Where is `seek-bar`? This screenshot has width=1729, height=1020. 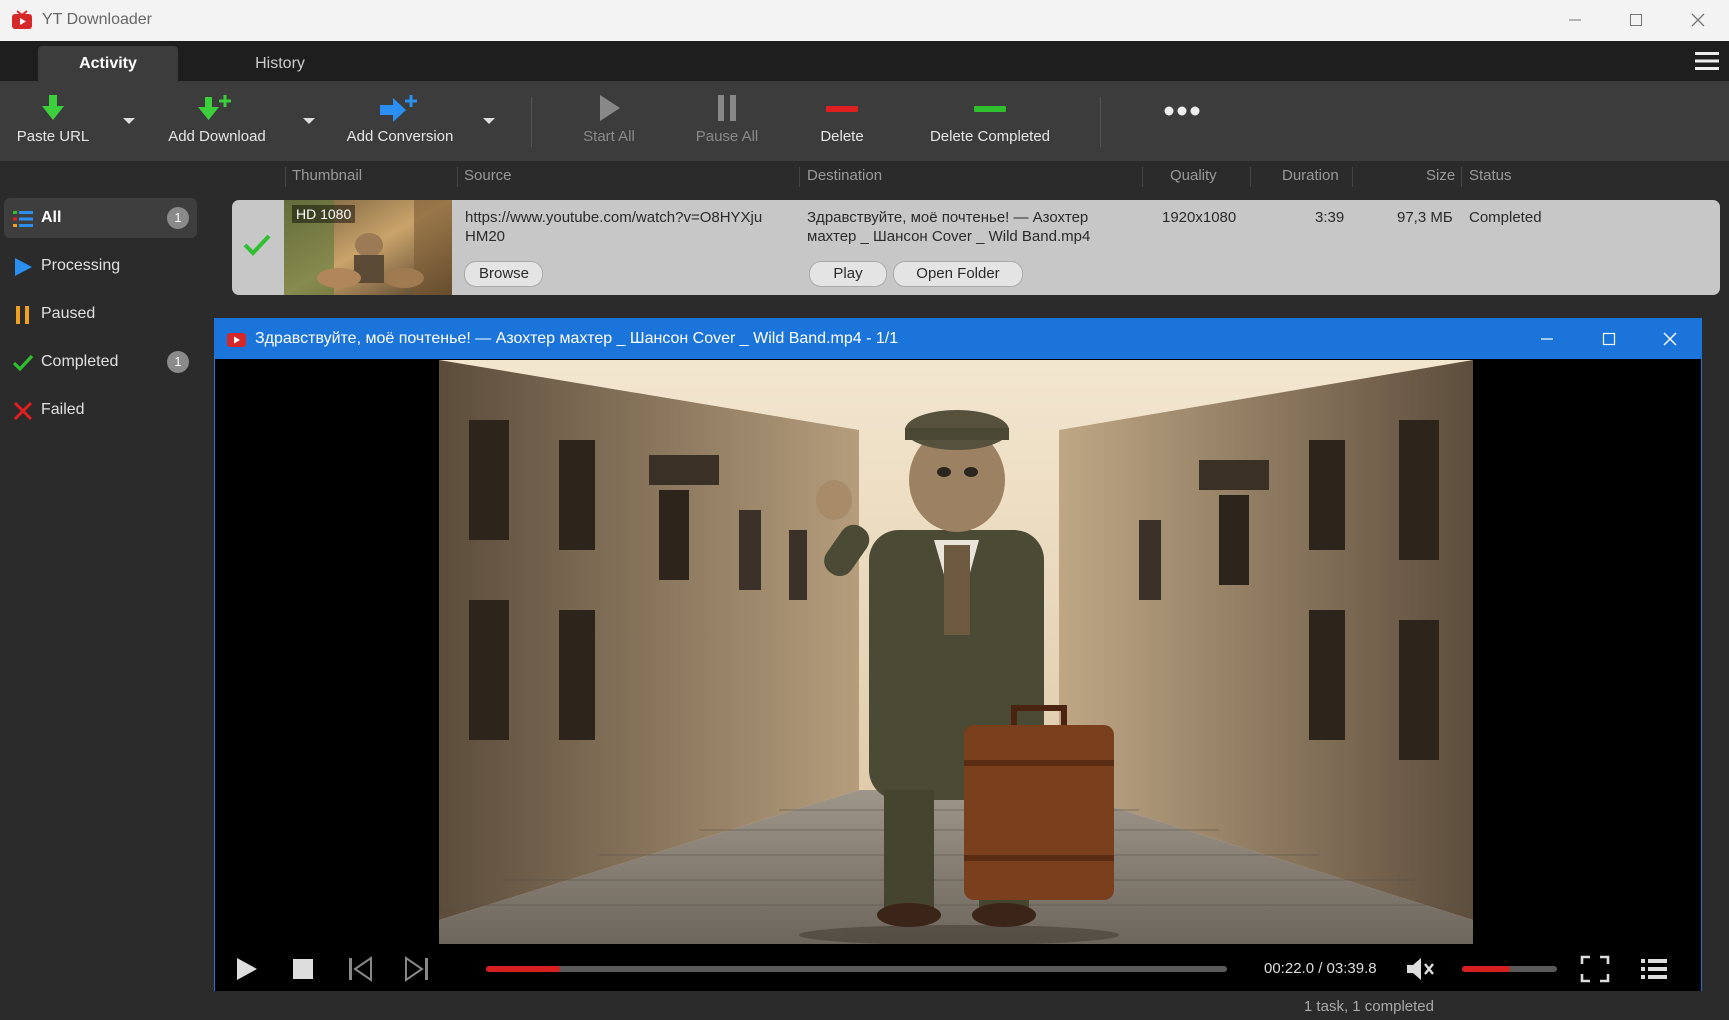 seek-bar is located at coordinates (856, 969).